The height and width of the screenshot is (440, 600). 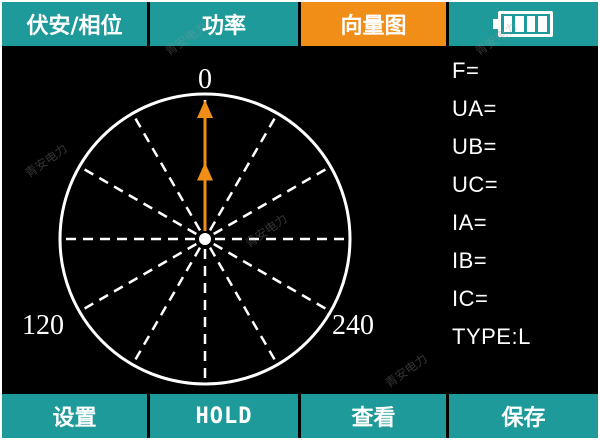 I want to click on bottom-button-bar: 设置 HOLD 查看 保存, so click(x=300, y=416).